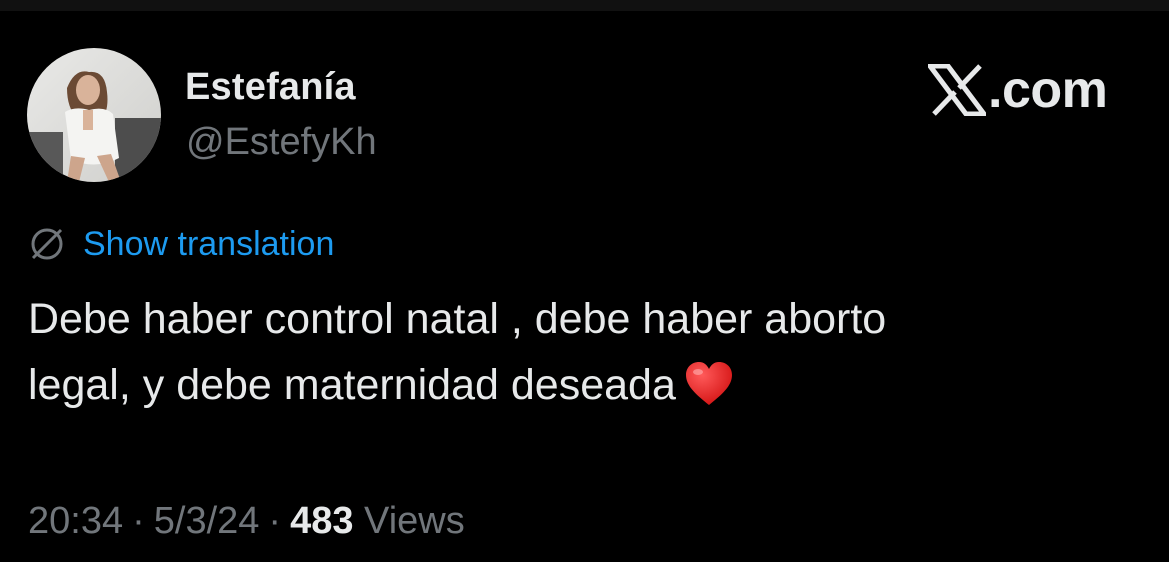 This screenshot has width=1169, height=562. Describe the element at coordinates (957, 90) in the screenshot. I see `x-logo-icon` at that location.